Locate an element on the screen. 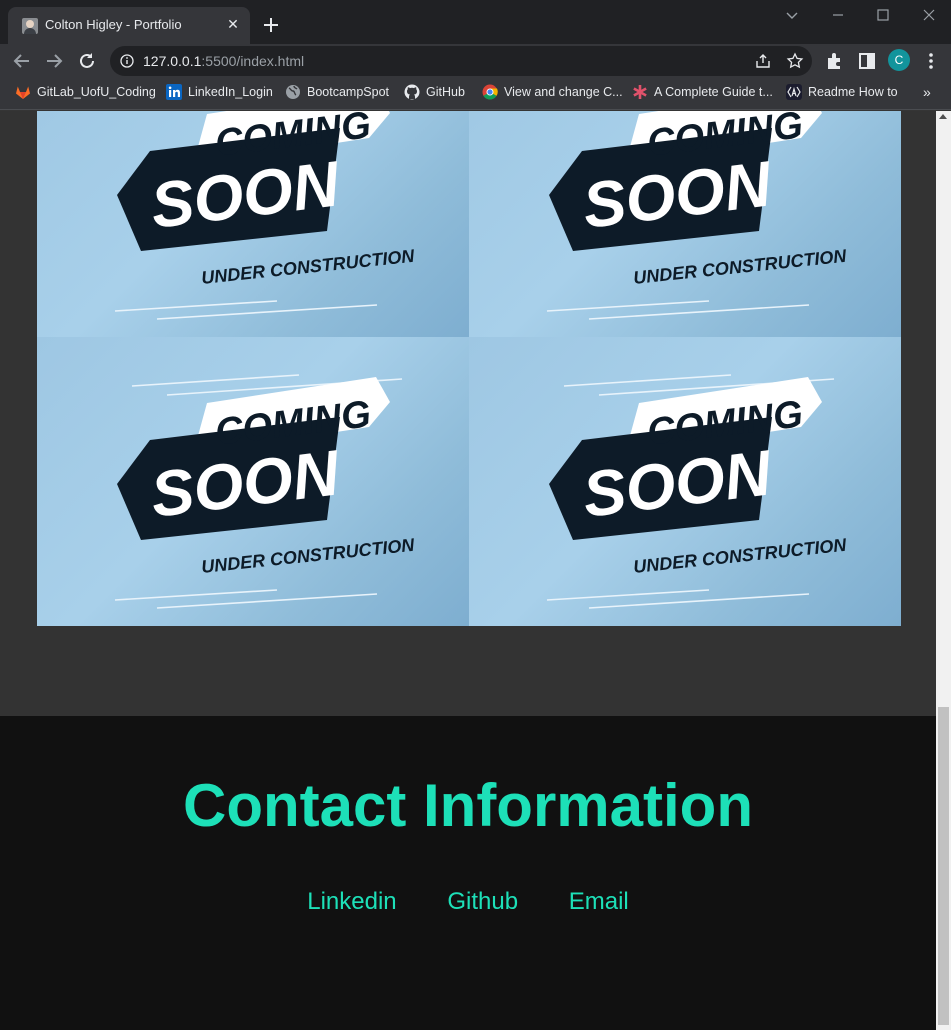 Image resolution: width=951 pixels, height=1030 pixels. contact-title: Contact Information is located at coordinates (468, 805).